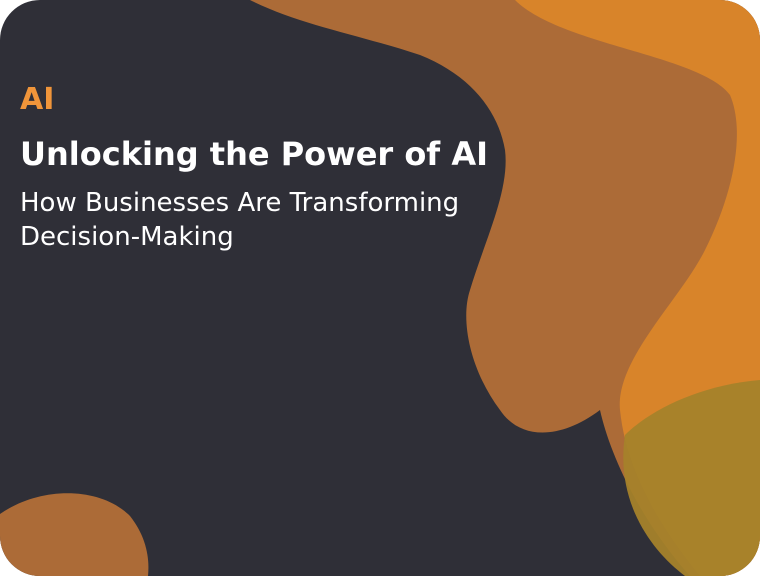 This screenshot has height=576, width=760. I want to click on bottom-left-blob, so click(74, 534).